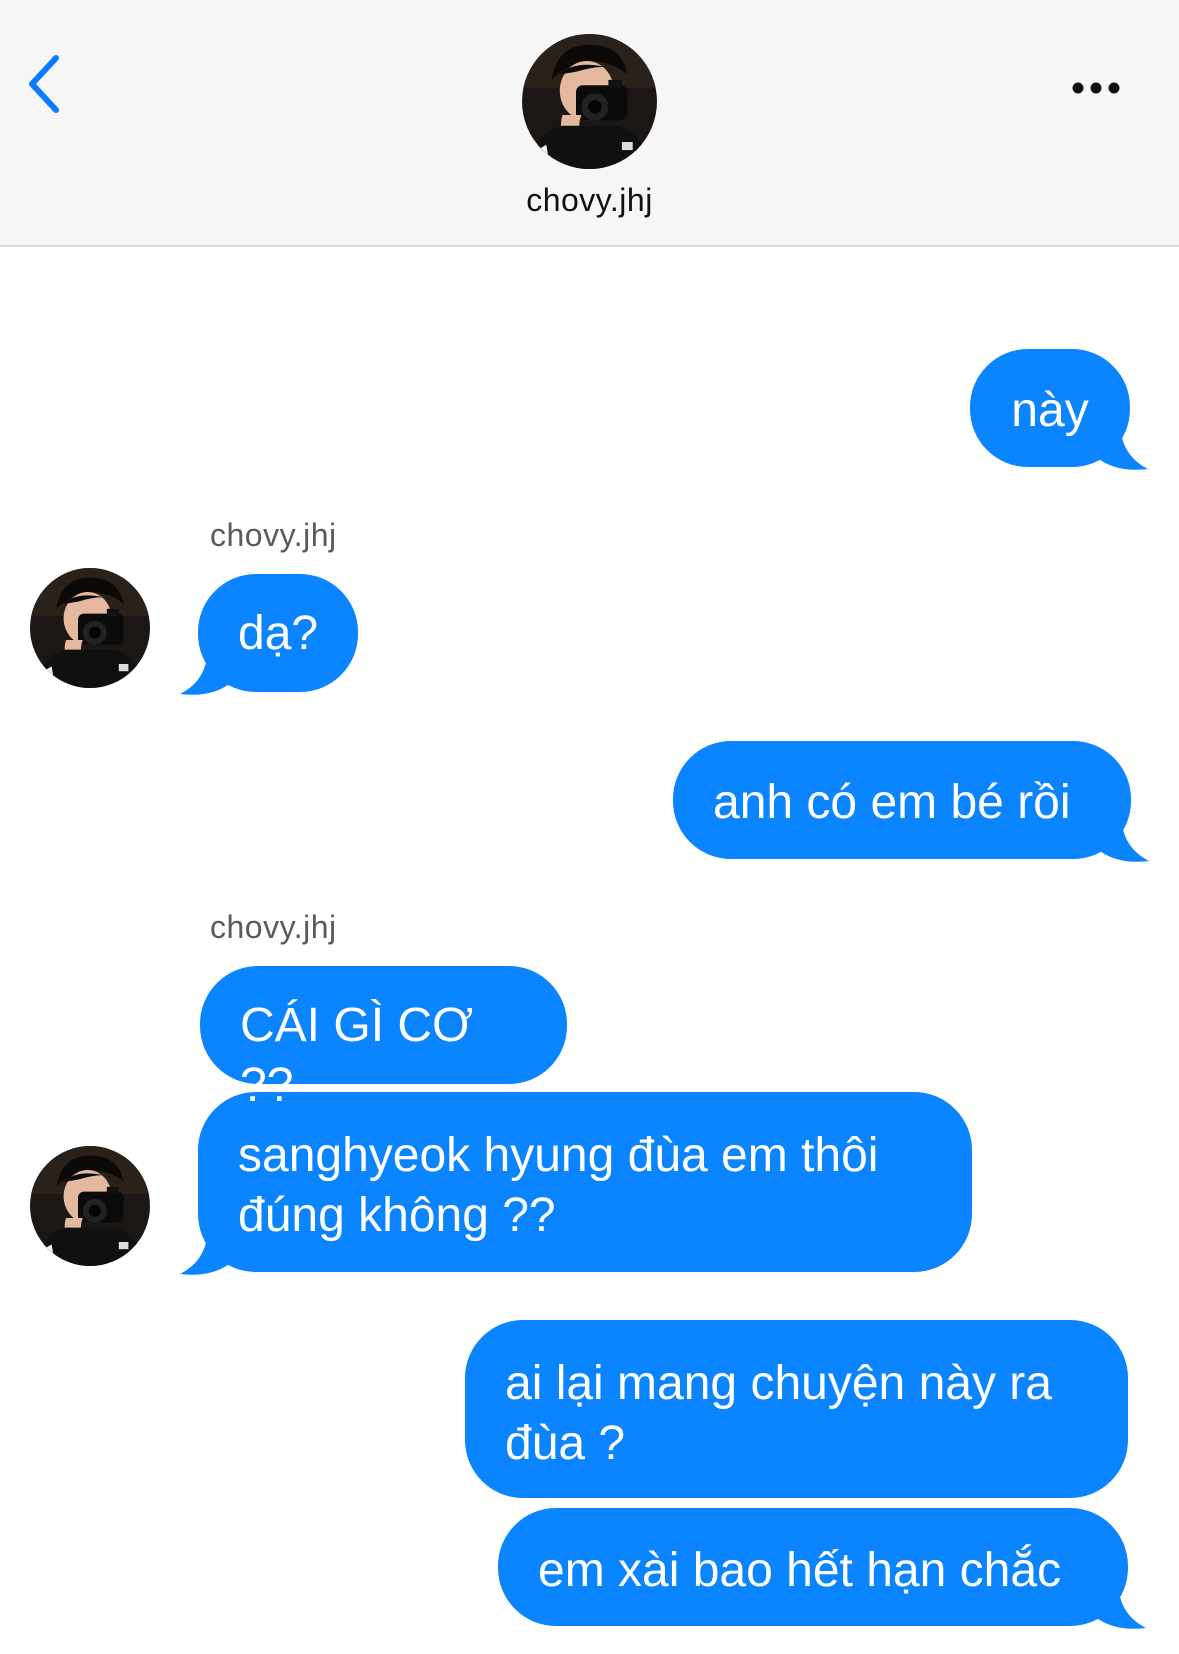 This screenshot has height=1654, width=1179. I want to click on message-bubble-outgoing: em xài bao hết hạn chắc, so click(822, 1568).